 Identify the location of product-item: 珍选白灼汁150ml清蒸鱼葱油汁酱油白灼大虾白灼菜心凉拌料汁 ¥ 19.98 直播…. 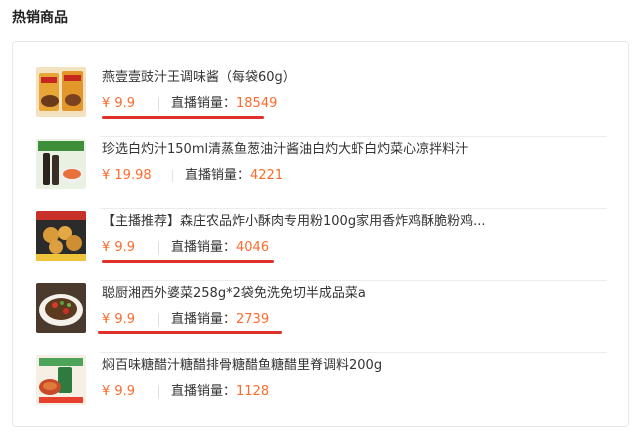
(321, 173).